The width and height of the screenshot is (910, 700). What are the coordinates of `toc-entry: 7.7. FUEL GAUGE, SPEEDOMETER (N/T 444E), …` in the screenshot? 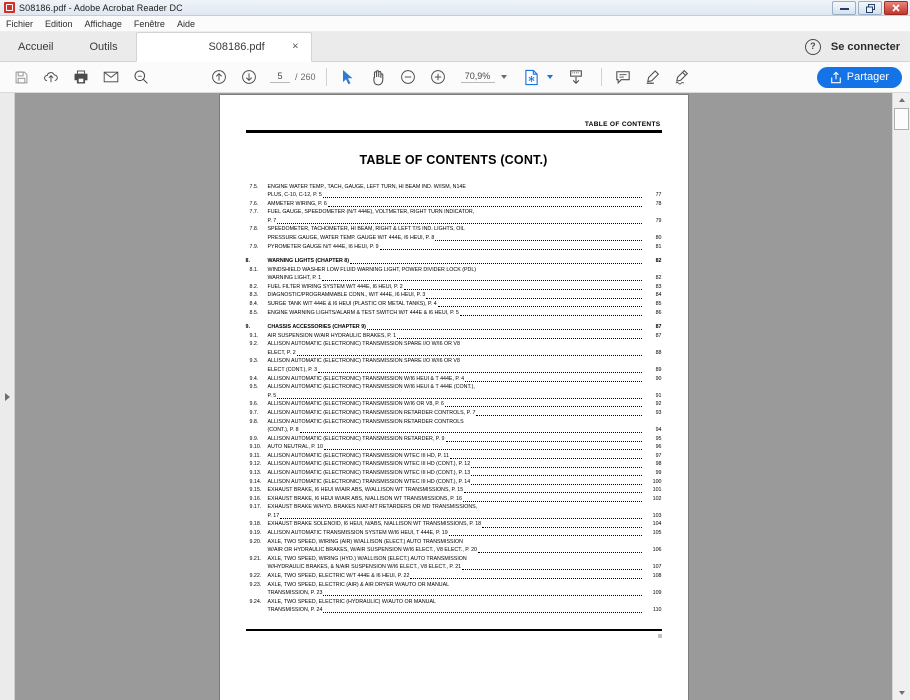 It's located at (454, 216).